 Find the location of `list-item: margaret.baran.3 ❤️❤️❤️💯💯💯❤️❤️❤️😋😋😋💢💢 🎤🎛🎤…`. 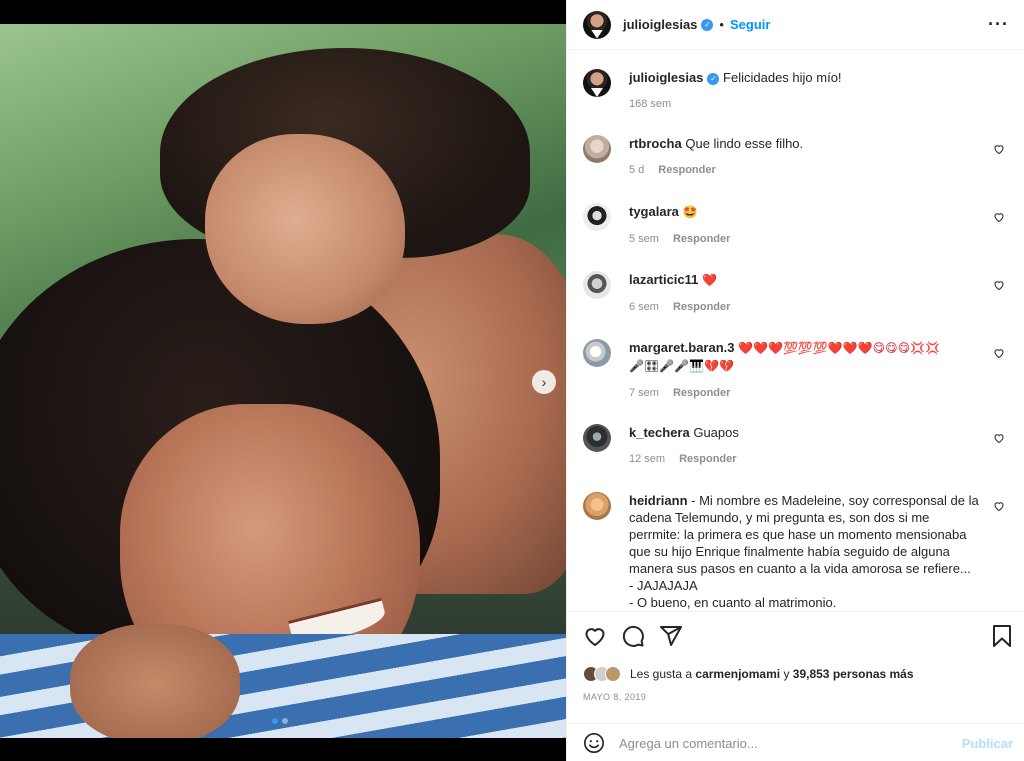

list-item: margaret.baran.3 ❤️❤️❤️💯💯💯❤️❤️❤️😋😋😋💢💢 🎤🎛🎤… is located at coordinates (796, 369).